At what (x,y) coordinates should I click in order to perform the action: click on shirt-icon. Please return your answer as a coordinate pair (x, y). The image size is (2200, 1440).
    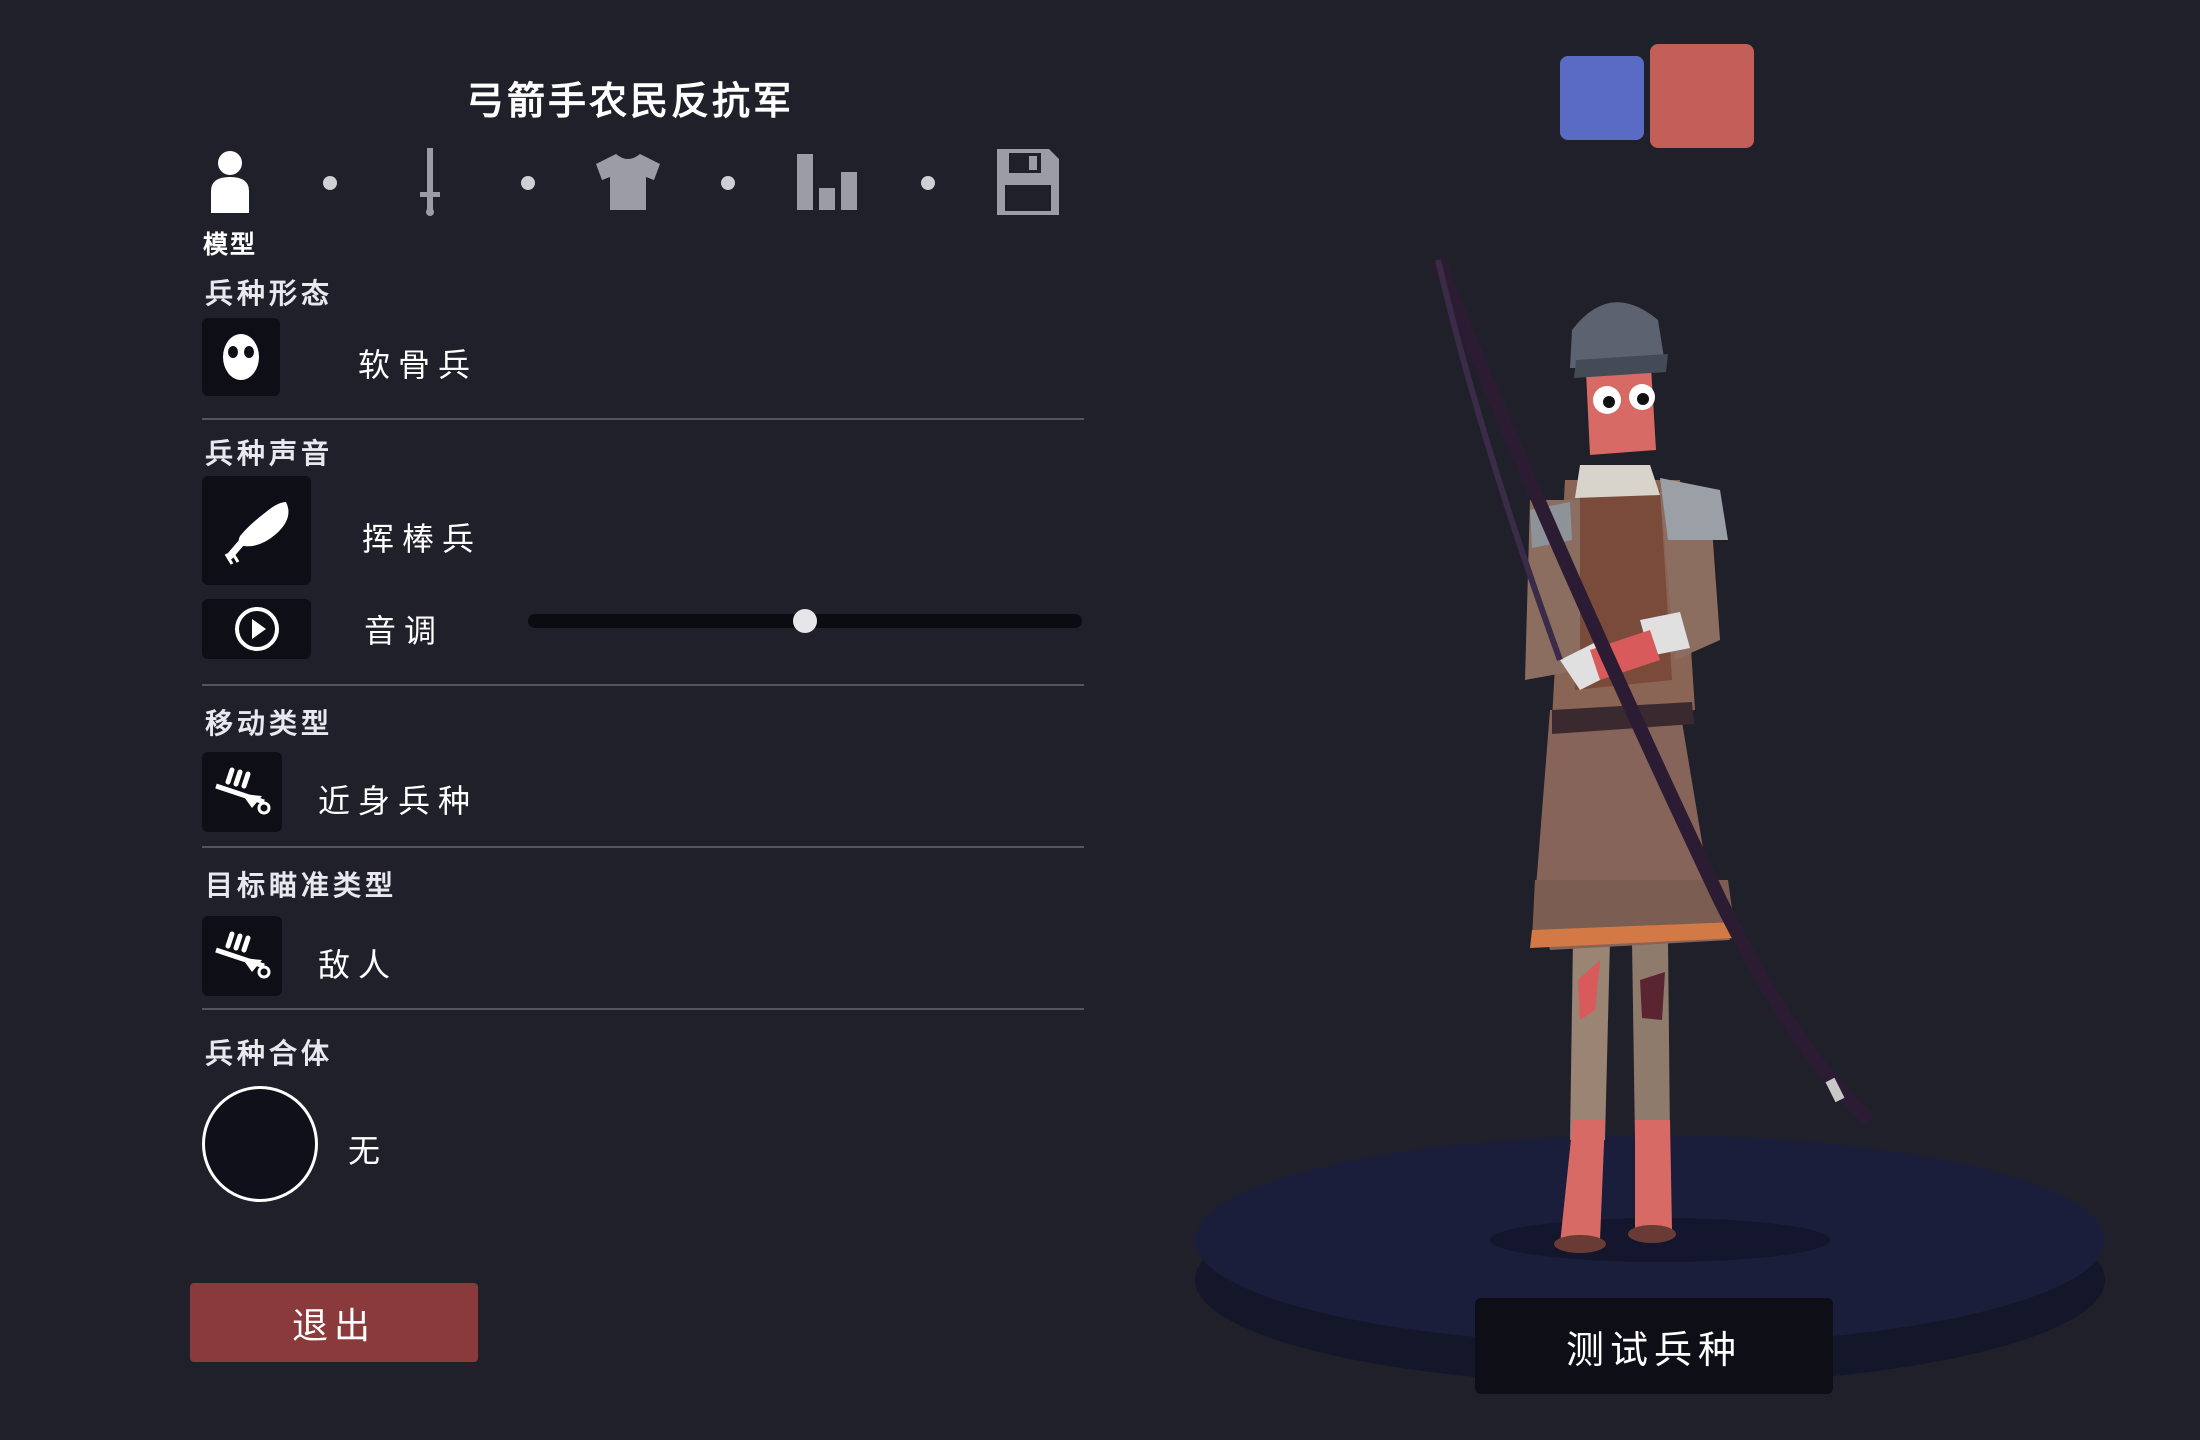
    Looking at the image, I should click on (628, 182).